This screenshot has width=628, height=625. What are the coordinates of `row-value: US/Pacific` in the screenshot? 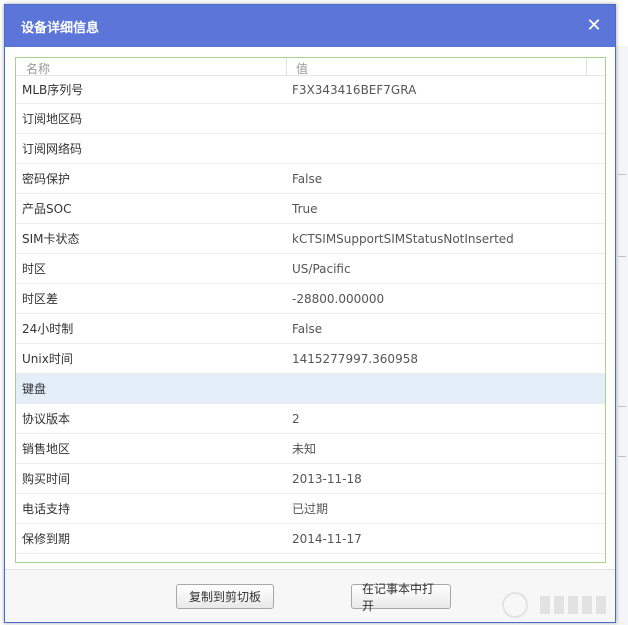 It's located at (321, 268).